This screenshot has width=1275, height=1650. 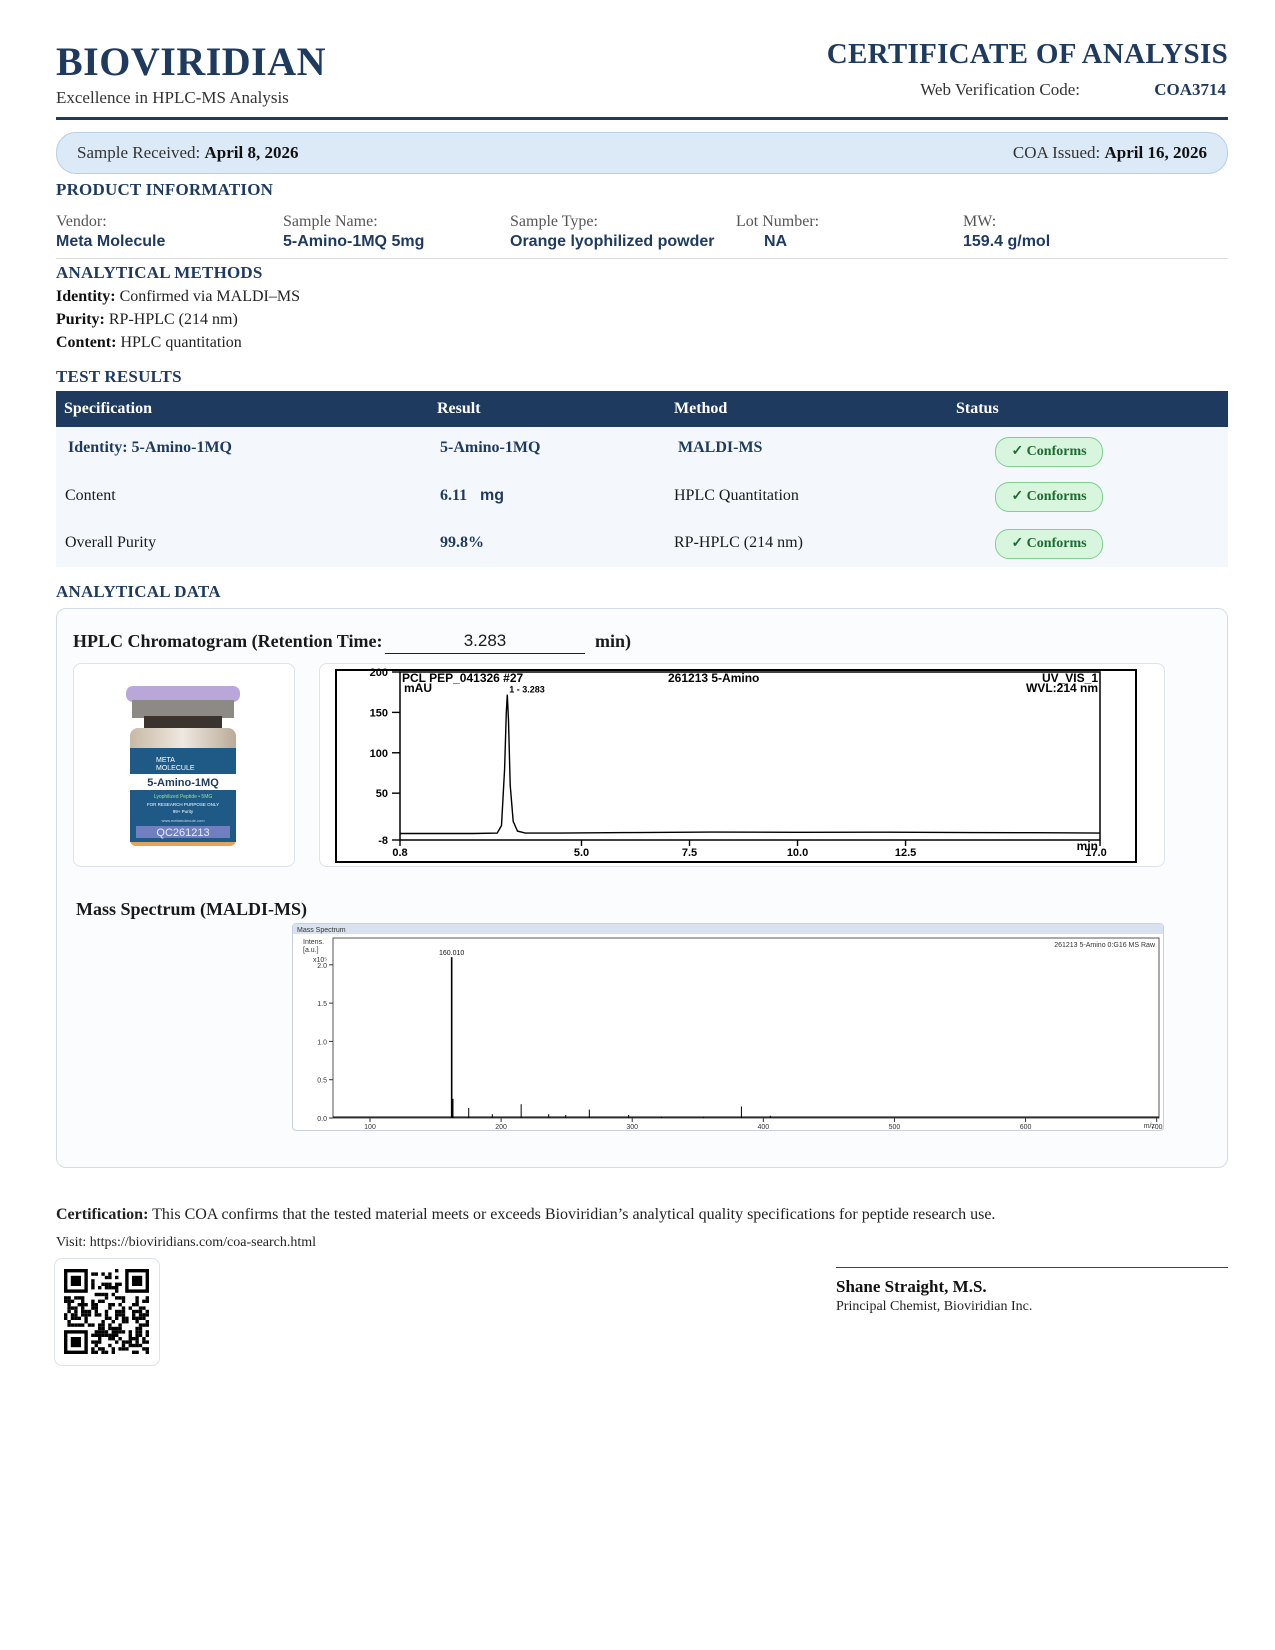 What do you see at coordinates (183, 783) in the screenshot?
I see `vial-product-name: 5-Amino-1MQ` at bounding box center [183, 783].